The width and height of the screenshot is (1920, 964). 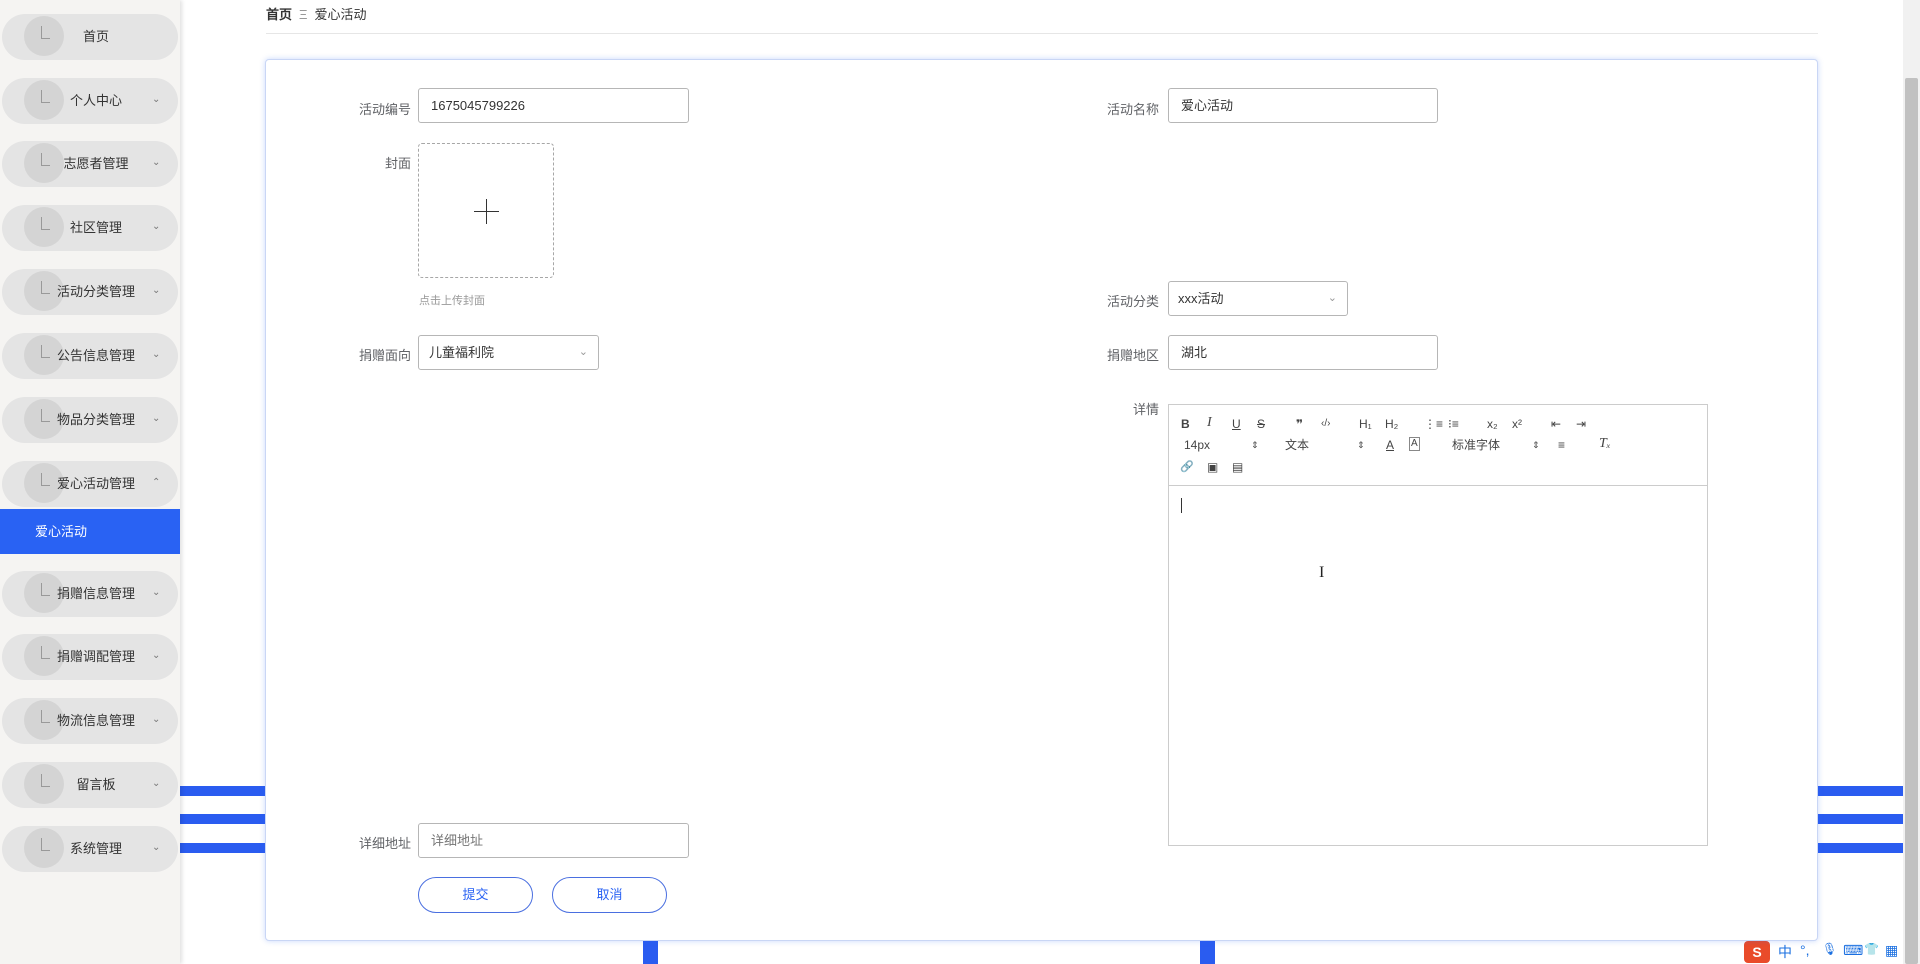 I want to click on sidebar-subitem-label: 爱心活动, so click(x=61, y=531).